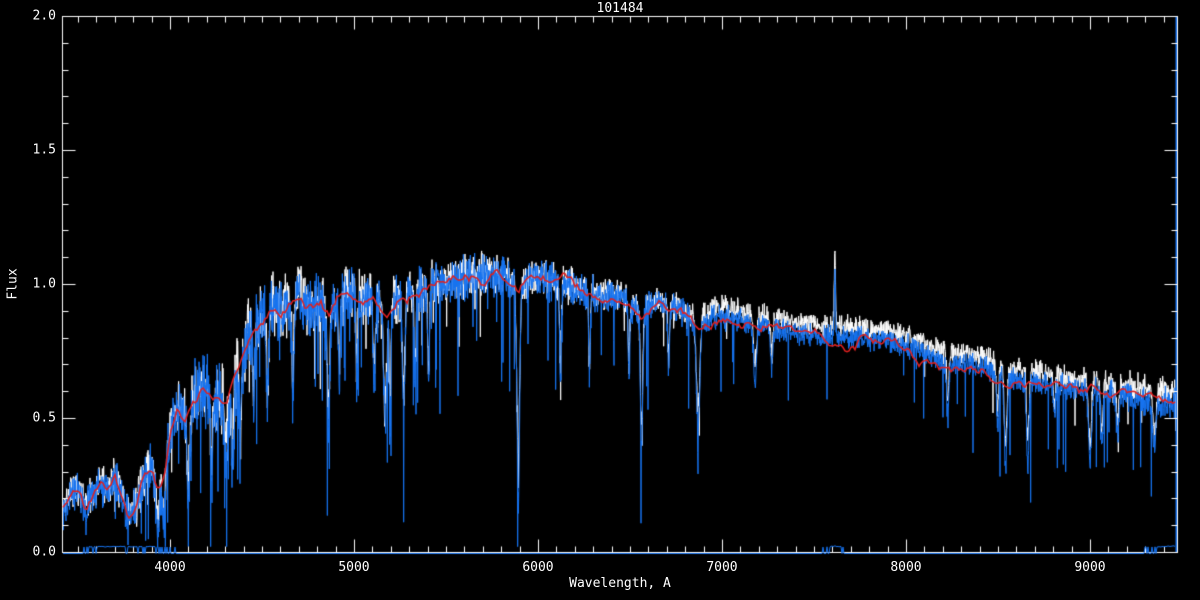 This screenshot has height=600, width=1200. Describe the element at coordinates (538, 567) in the screenshot. I see `x-tick-label: 6000` at that location.